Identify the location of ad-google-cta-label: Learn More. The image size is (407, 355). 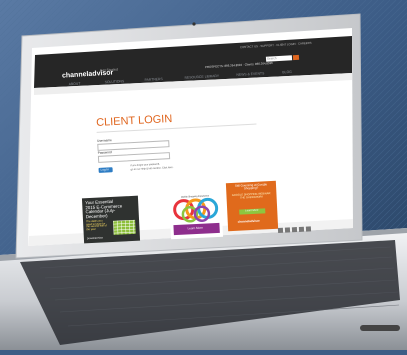
(252, 210).